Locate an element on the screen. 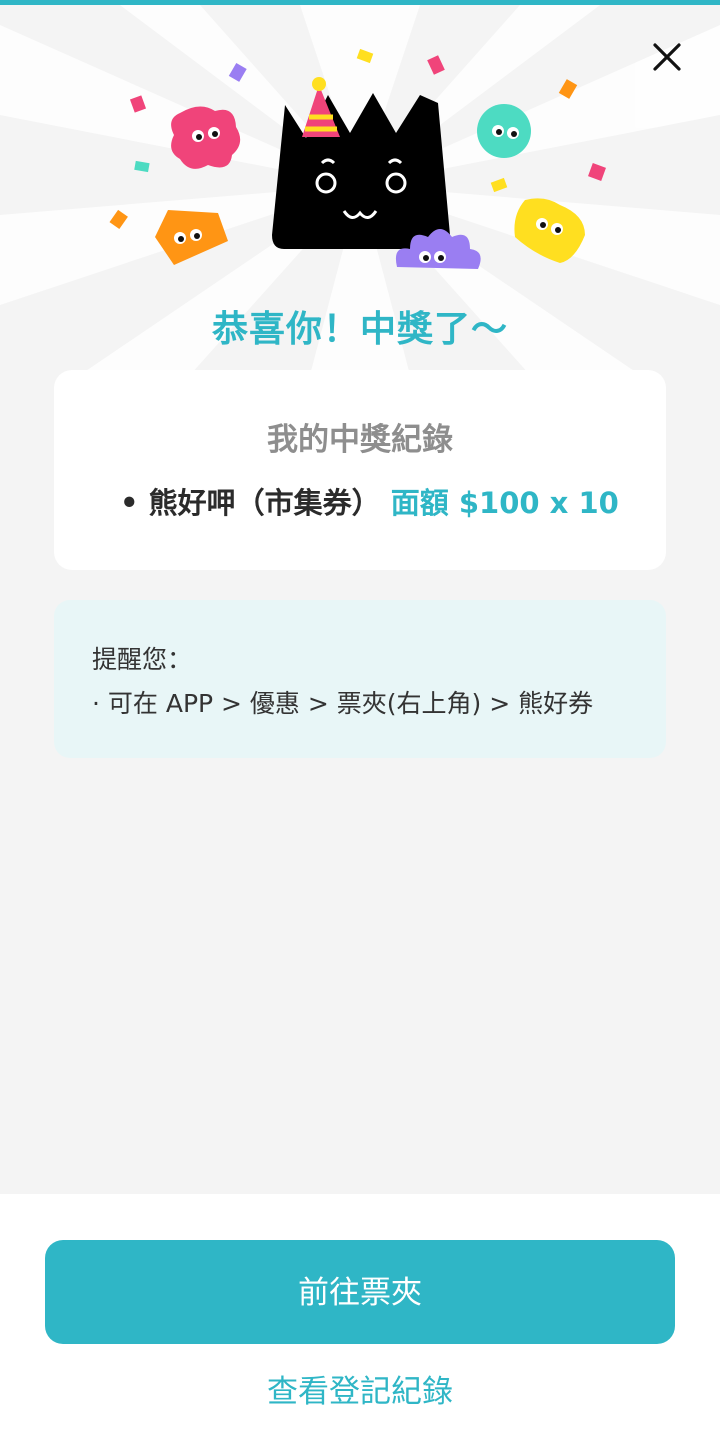  prize-item: • 熊好呷（市集券） 面額 $100 x 10 is located at coordinates (390, 501).